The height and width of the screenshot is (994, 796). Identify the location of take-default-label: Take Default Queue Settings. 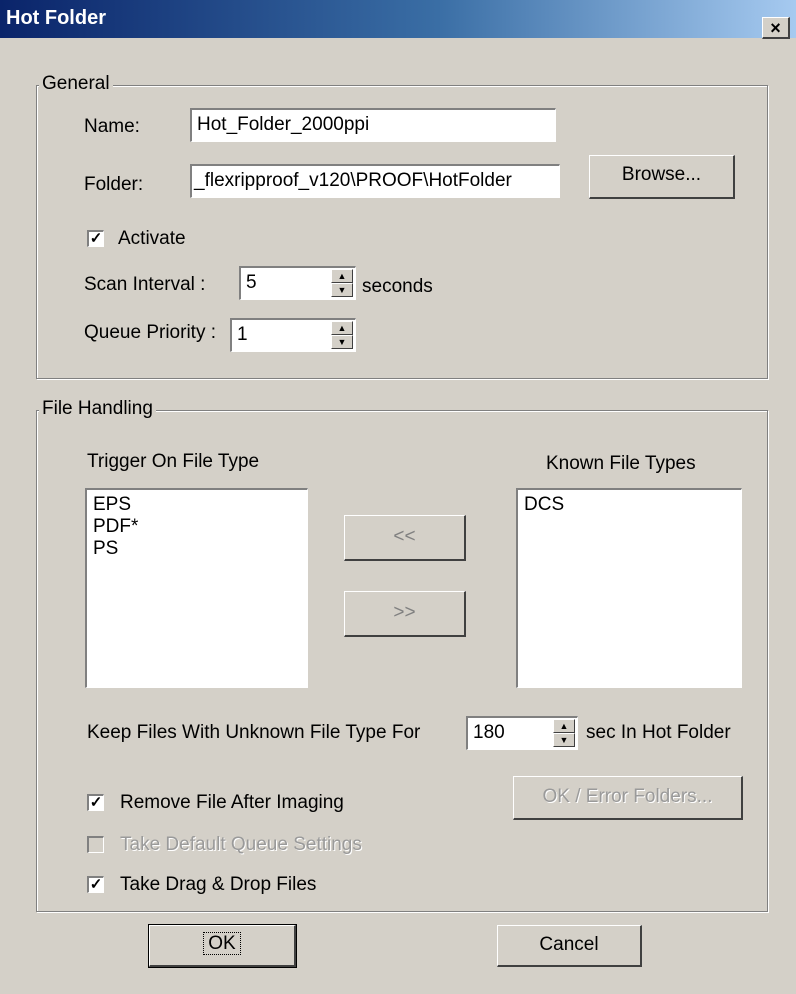
(241, 844).